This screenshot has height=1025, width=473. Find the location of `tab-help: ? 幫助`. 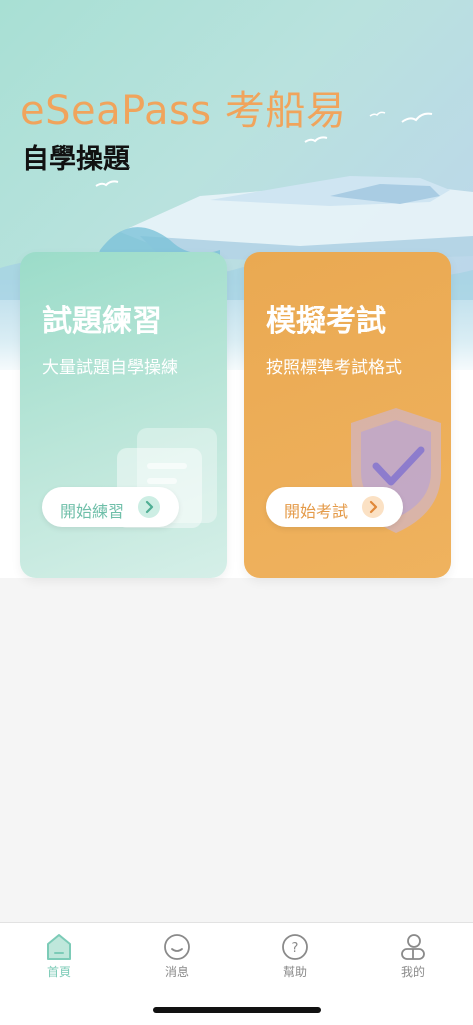

tab-help: ? 幫助 is located at coordinates (295, 953).